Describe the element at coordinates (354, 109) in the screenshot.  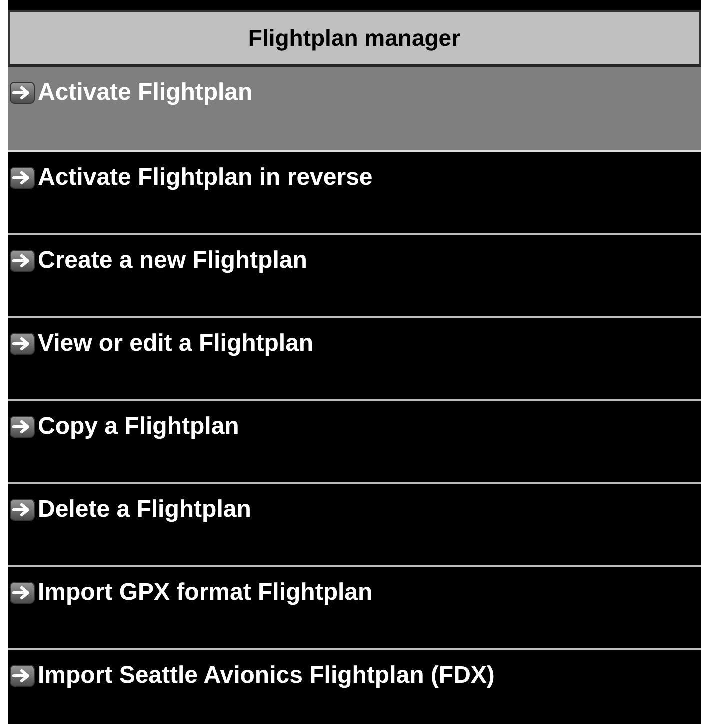
I see `menu-item: Activate Flightplan` at that location.